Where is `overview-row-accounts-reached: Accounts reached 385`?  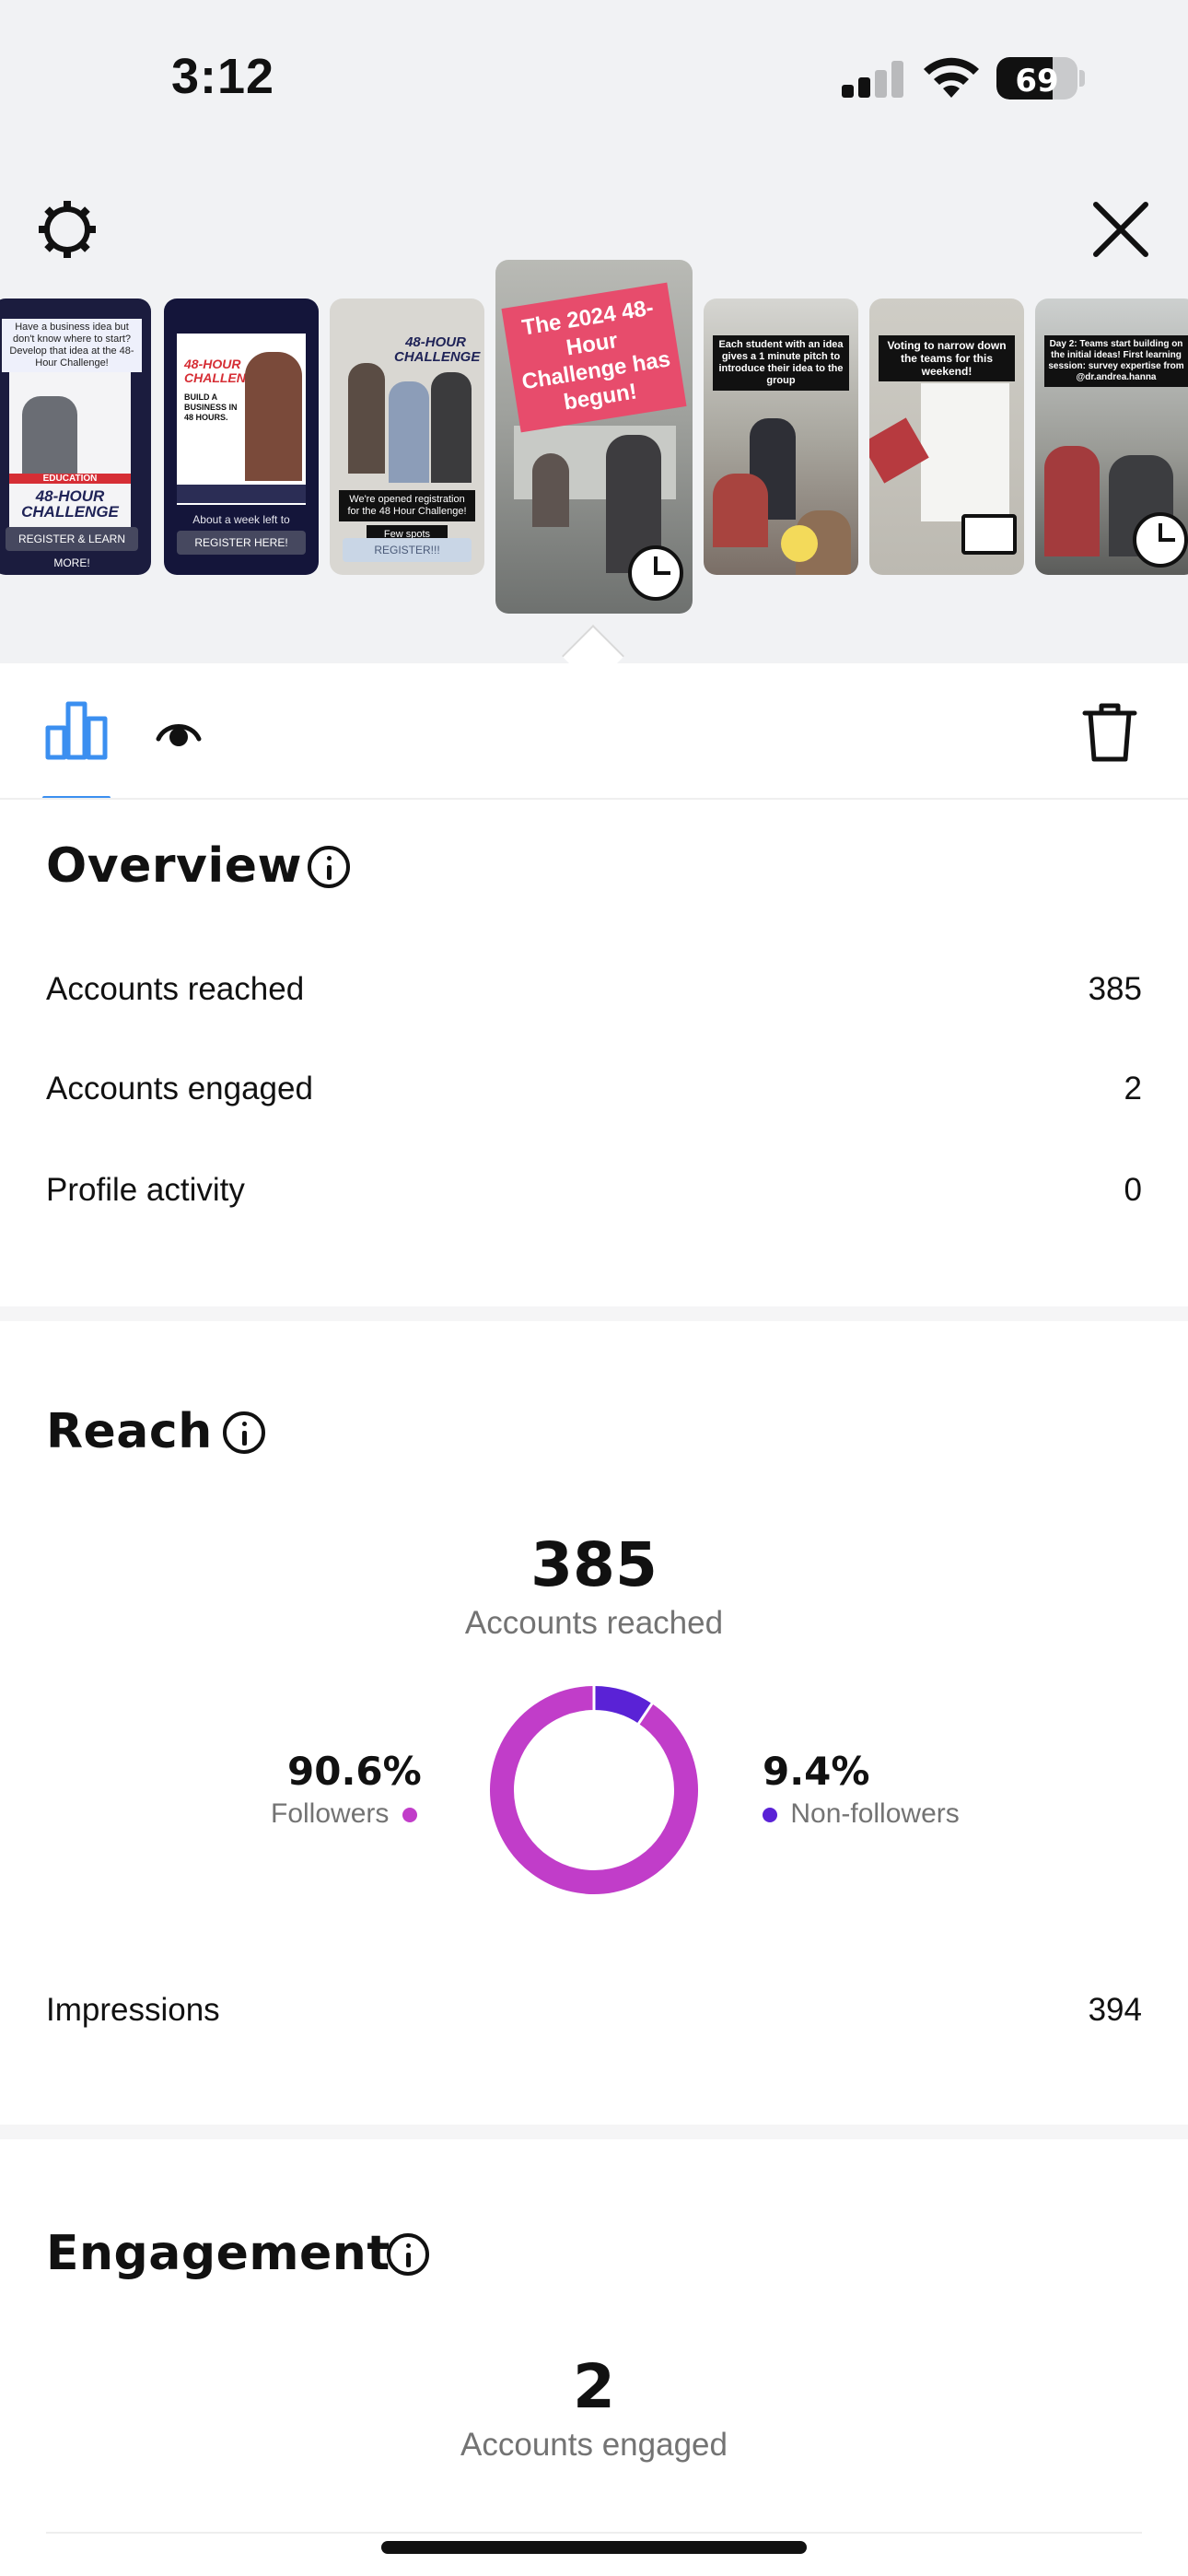
overview-row-accounts-reached: Accounts reached 385 is located at coordinates (594, 994).